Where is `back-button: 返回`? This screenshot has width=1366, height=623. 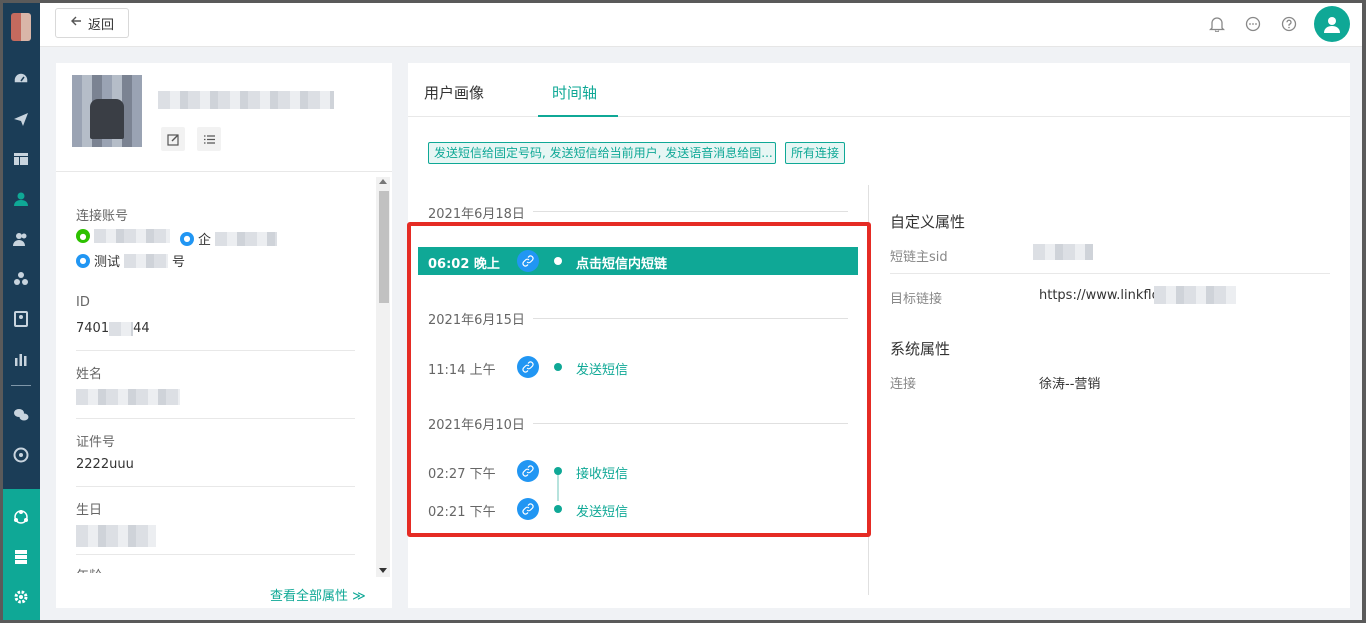
back-button: 返回 is located at coordinates (92, 23).